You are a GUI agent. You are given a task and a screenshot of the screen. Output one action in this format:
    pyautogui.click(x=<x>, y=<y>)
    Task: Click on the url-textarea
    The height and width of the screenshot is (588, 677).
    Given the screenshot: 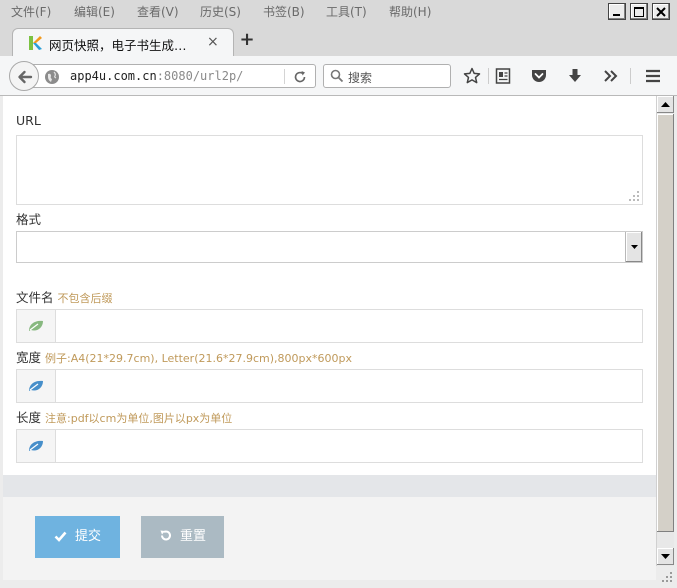 What is the action you would take?
    pyautogui.click(x=329, y=170)
    